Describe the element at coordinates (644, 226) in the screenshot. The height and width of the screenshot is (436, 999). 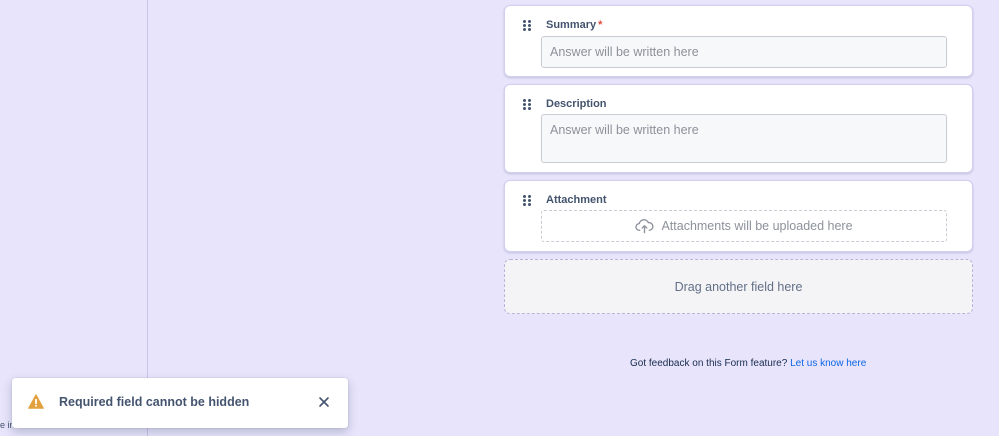
I see `cloud-upload-icon` at that location.